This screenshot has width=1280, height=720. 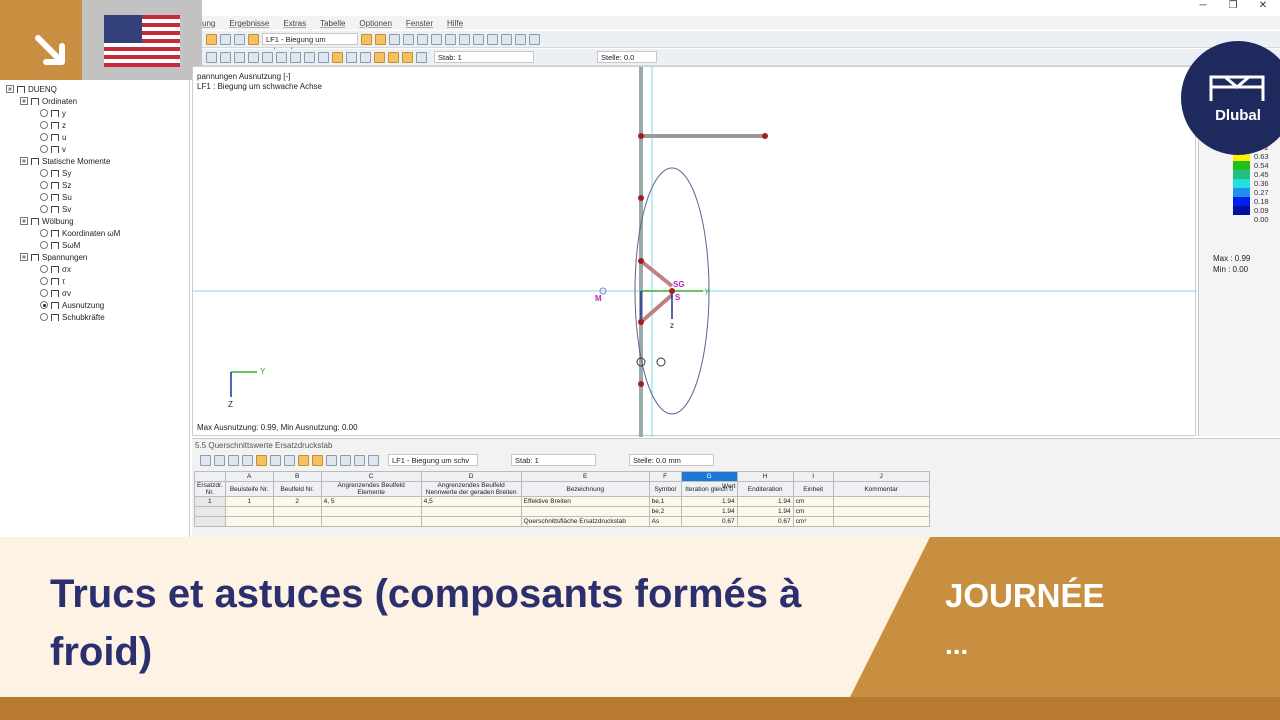 What do you see at coordinates (665, 501) in the screenshot?
I see `table-cell: be,1` at bounding box center [665, 501].